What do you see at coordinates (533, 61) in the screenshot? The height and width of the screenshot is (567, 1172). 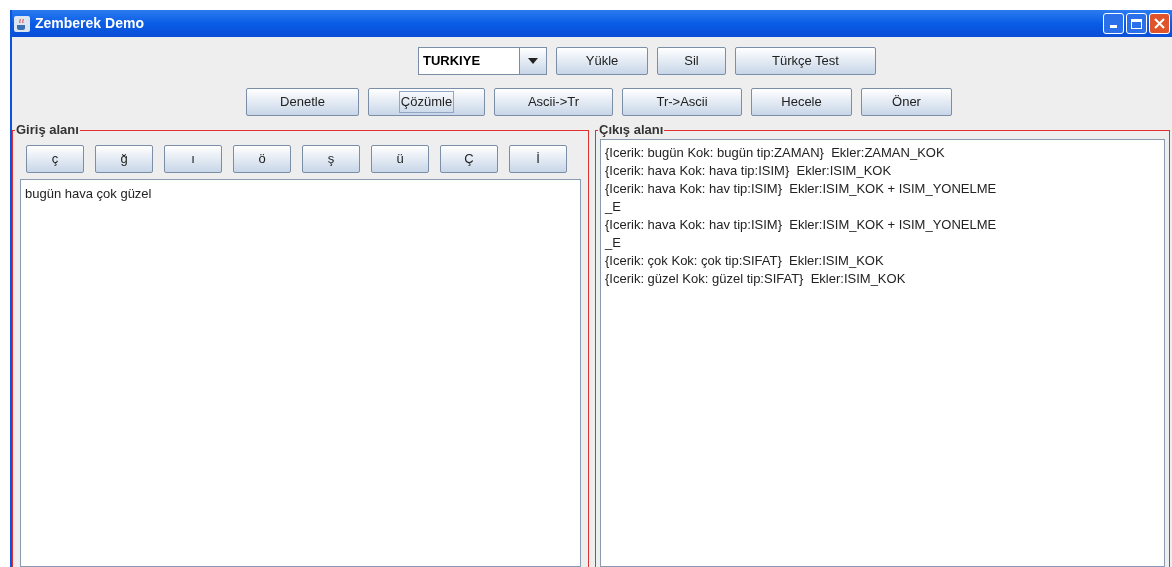 I see `dropdown-arrow-icon` at bounding box center [533, 61].